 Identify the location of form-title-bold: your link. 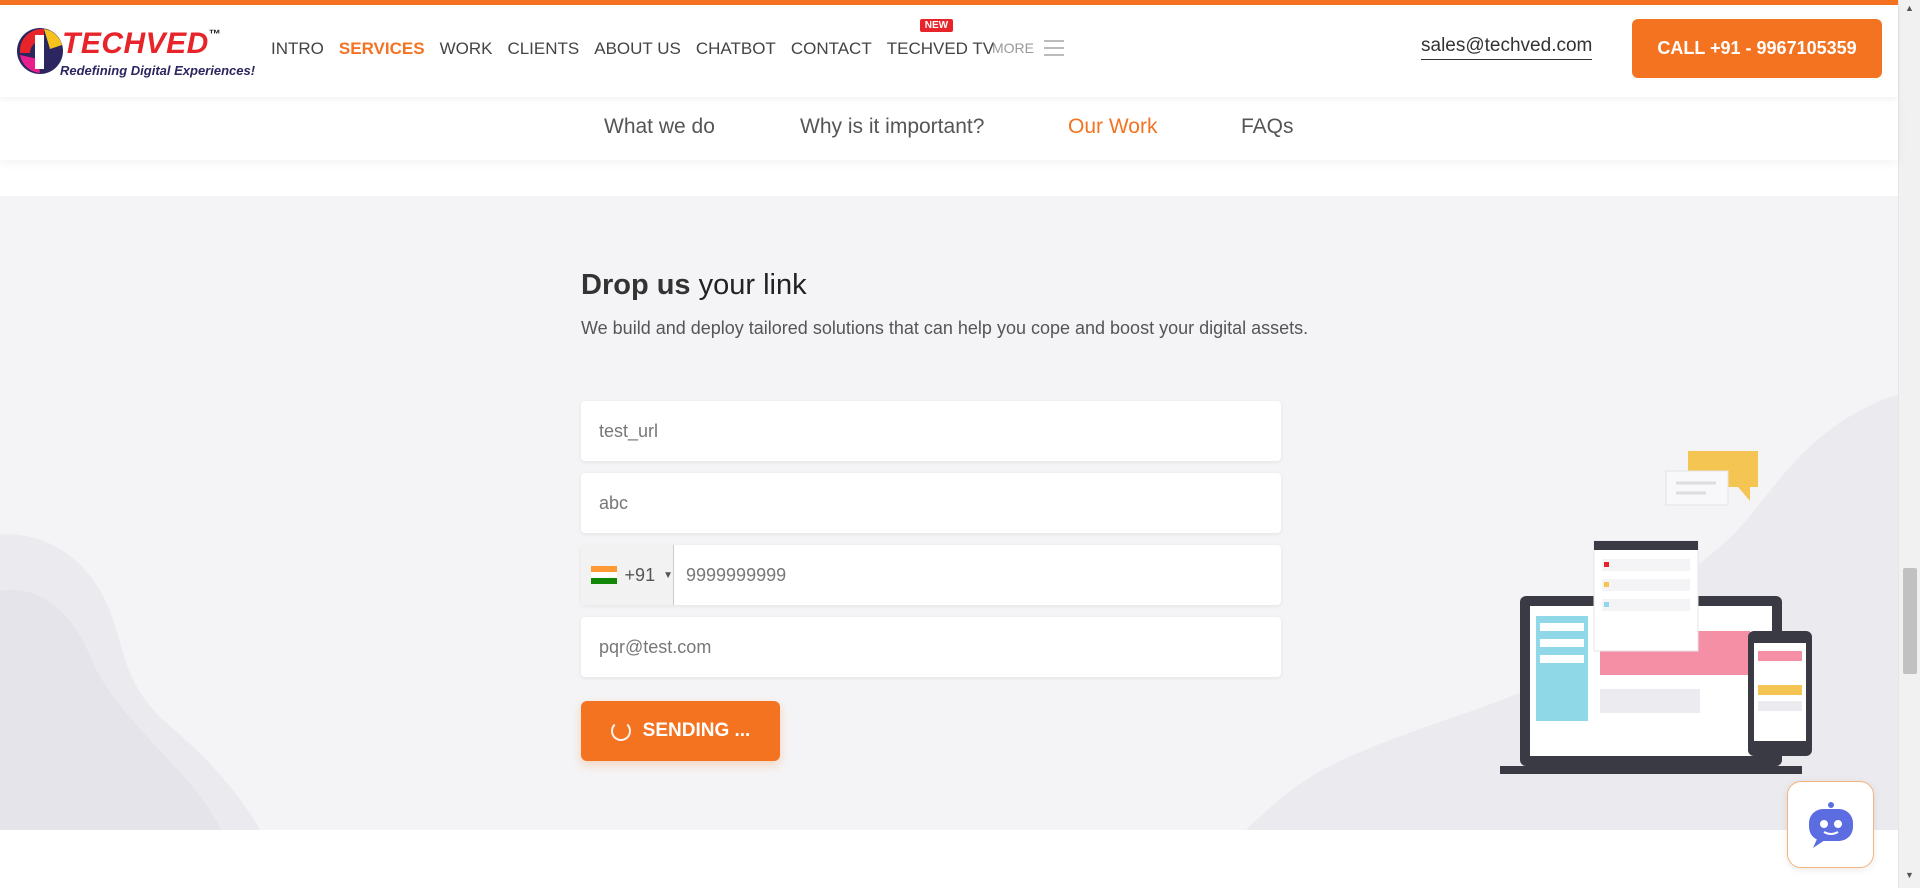
(752, 285).